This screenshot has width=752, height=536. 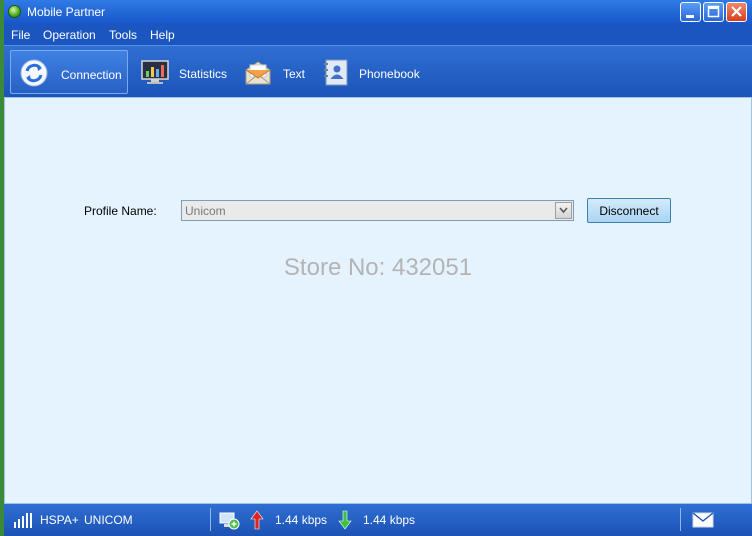 What do you see at coordinates (14, 11) in the screenshot?
I see `app-logo-icon` at bounding box center [14, 11].